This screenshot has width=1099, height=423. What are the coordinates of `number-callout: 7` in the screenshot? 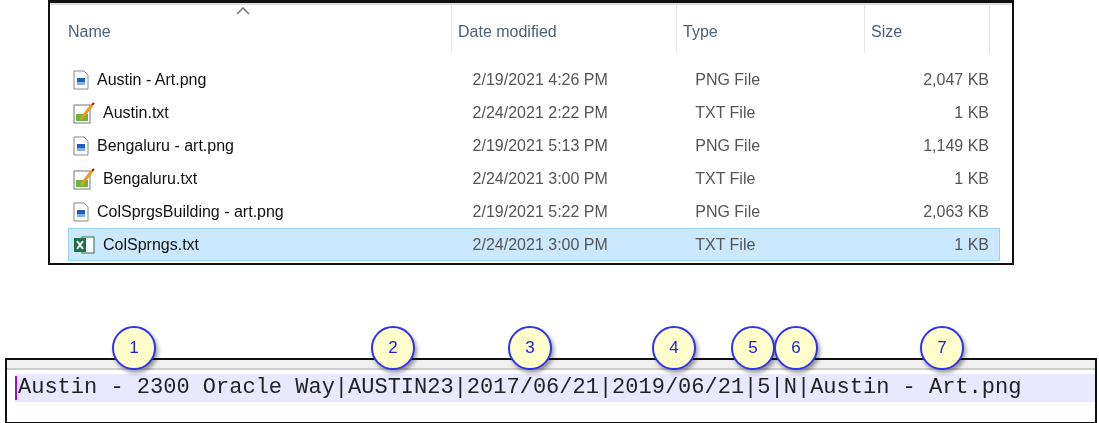 It's located at (942, 348).